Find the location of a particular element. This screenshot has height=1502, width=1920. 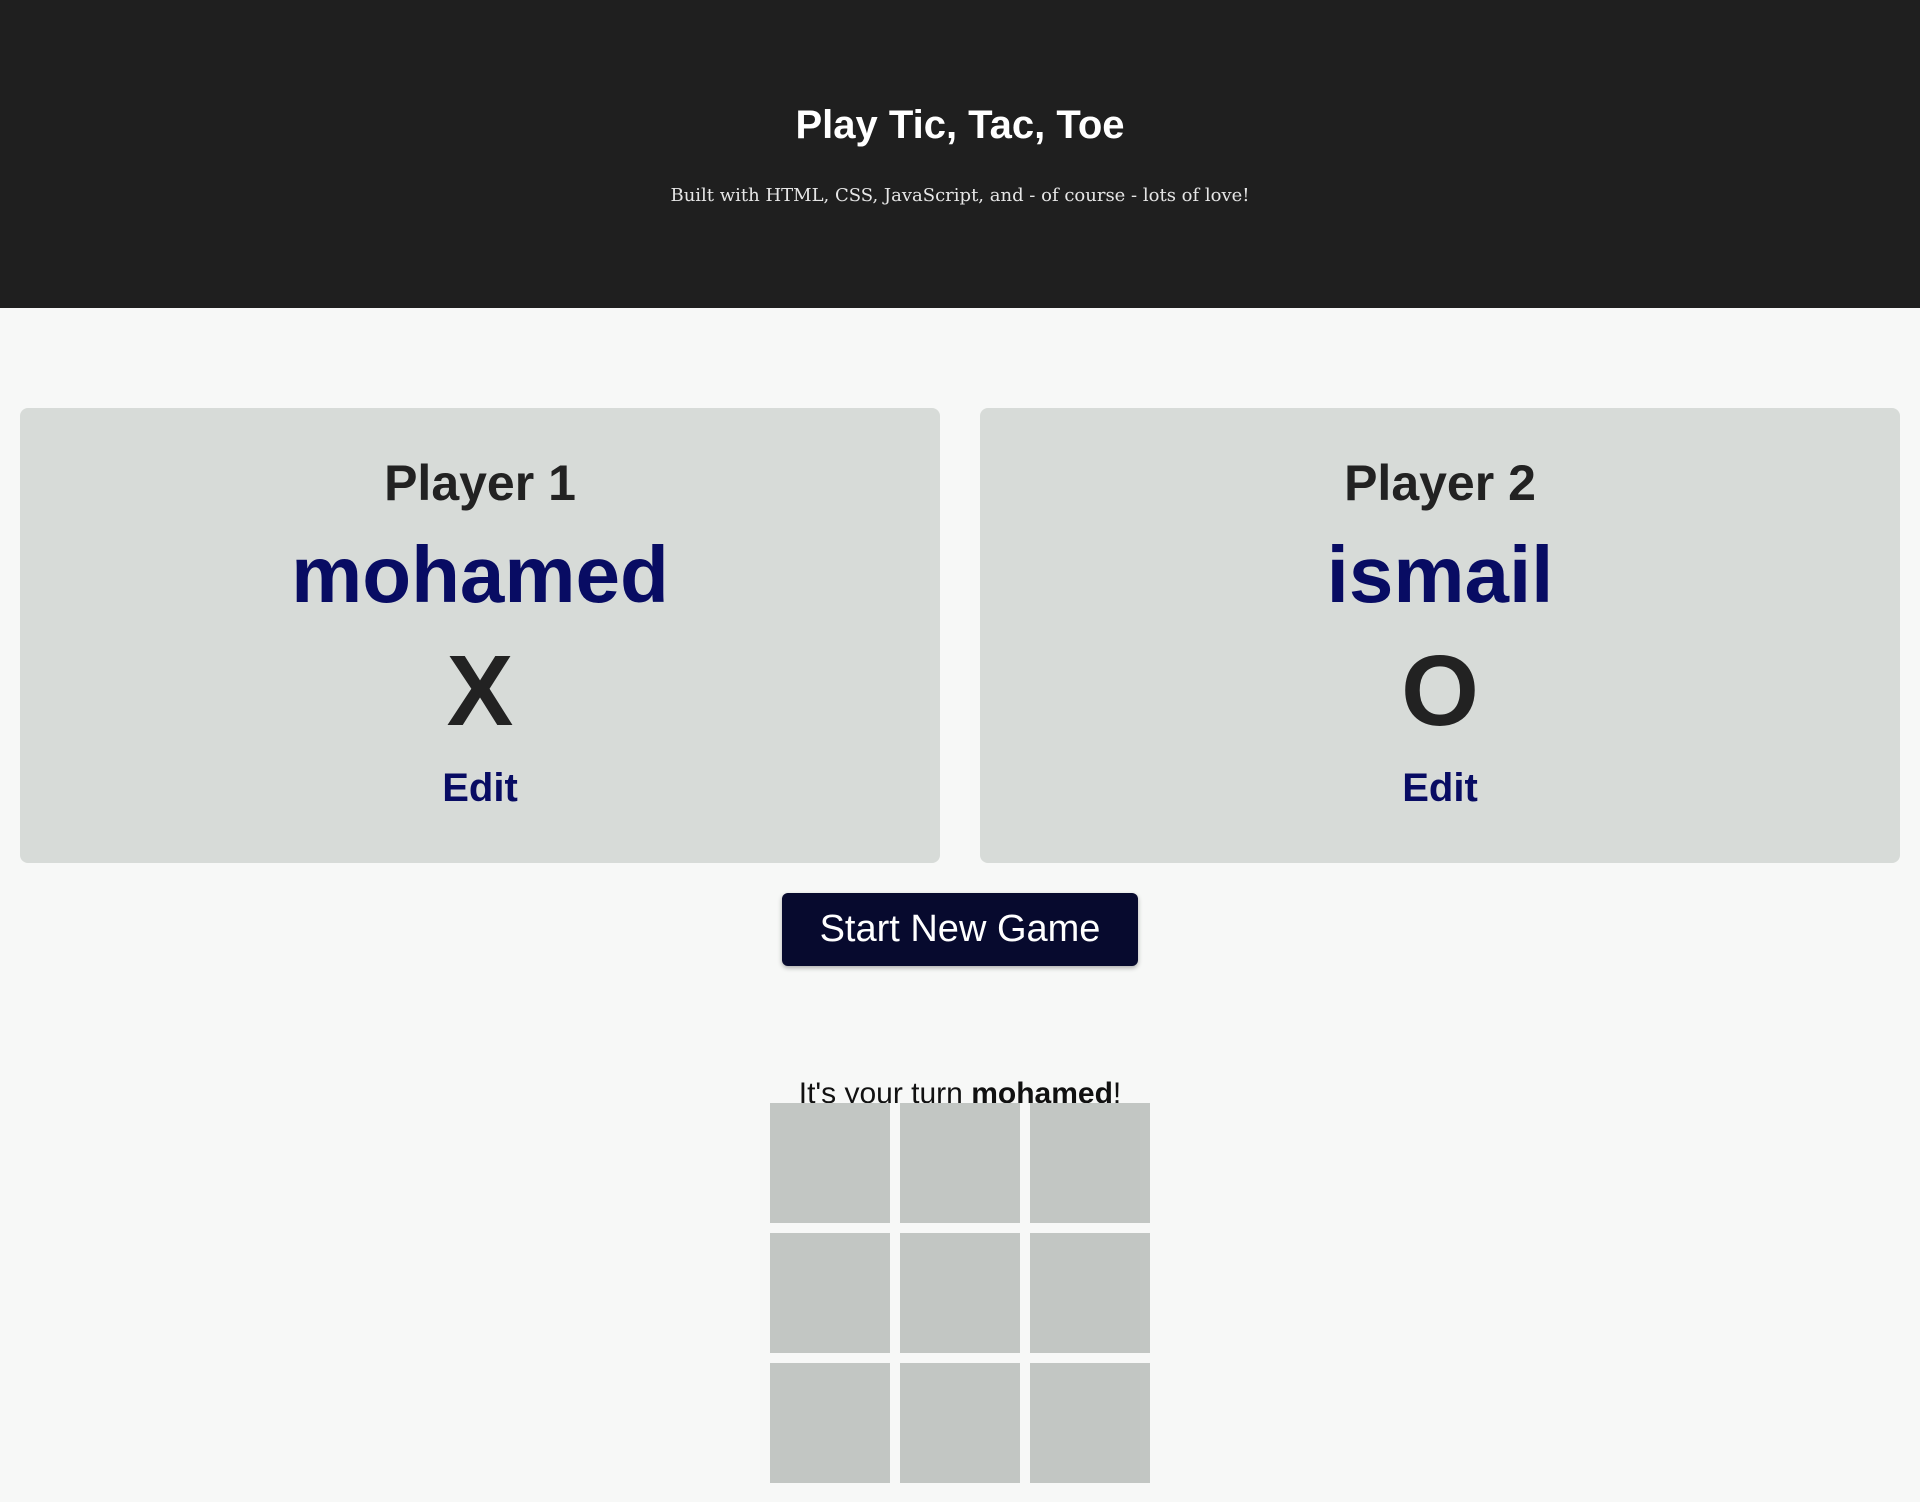

player-2-edit-button: Edit is located at coordinates (1440, 788).